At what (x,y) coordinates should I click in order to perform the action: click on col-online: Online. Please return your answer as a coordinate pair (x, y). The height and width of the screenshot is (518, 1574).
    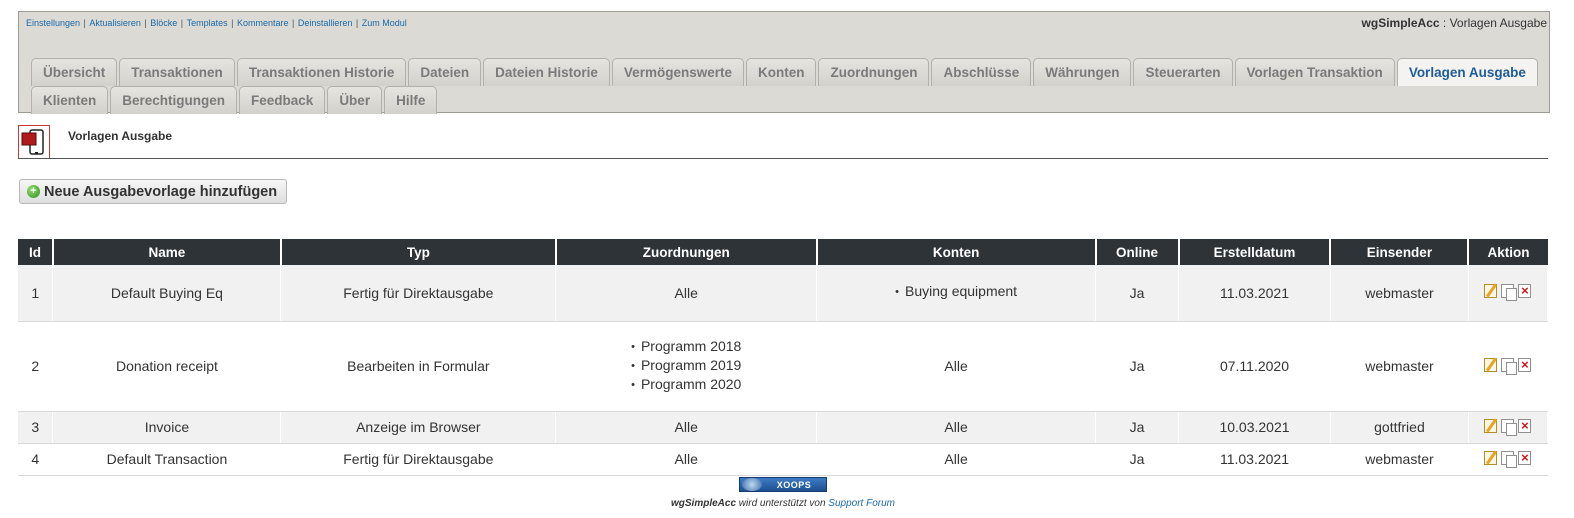
    Looking at the image, I should click on (1137, 252).